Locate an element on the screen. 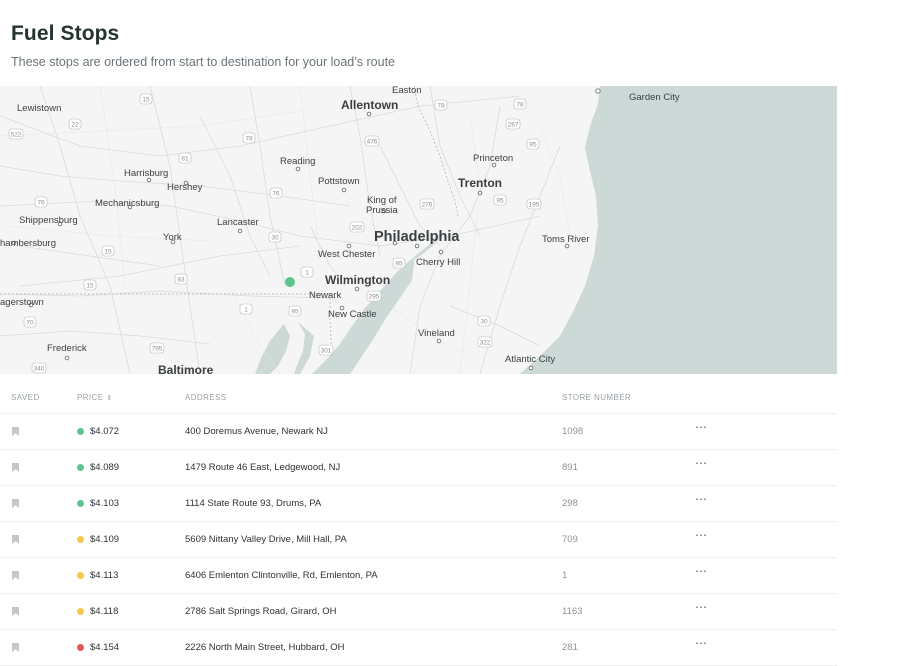 This screenshot has width=900, height=666. map-label-newark: Newark is located at coordinates (325, 295).